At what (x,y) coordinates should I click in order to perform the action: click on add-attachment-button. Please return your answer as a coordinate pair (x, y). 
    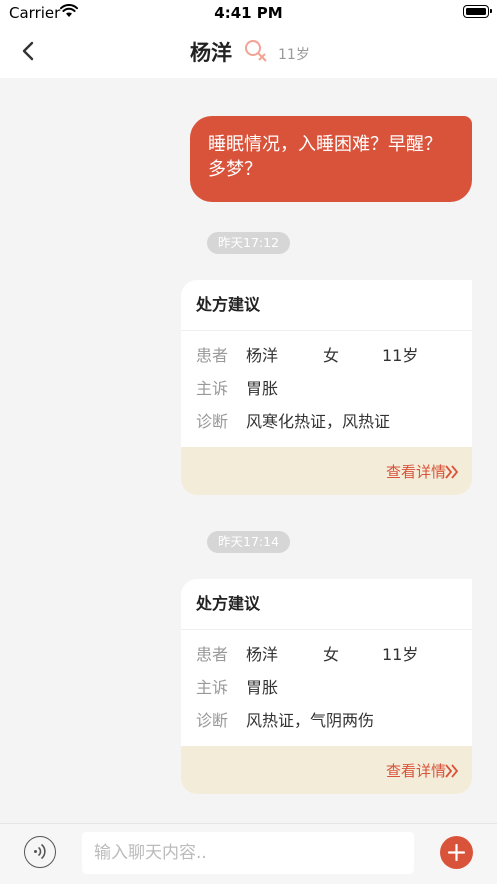
    Looking at the image, I should click on (456, 852).